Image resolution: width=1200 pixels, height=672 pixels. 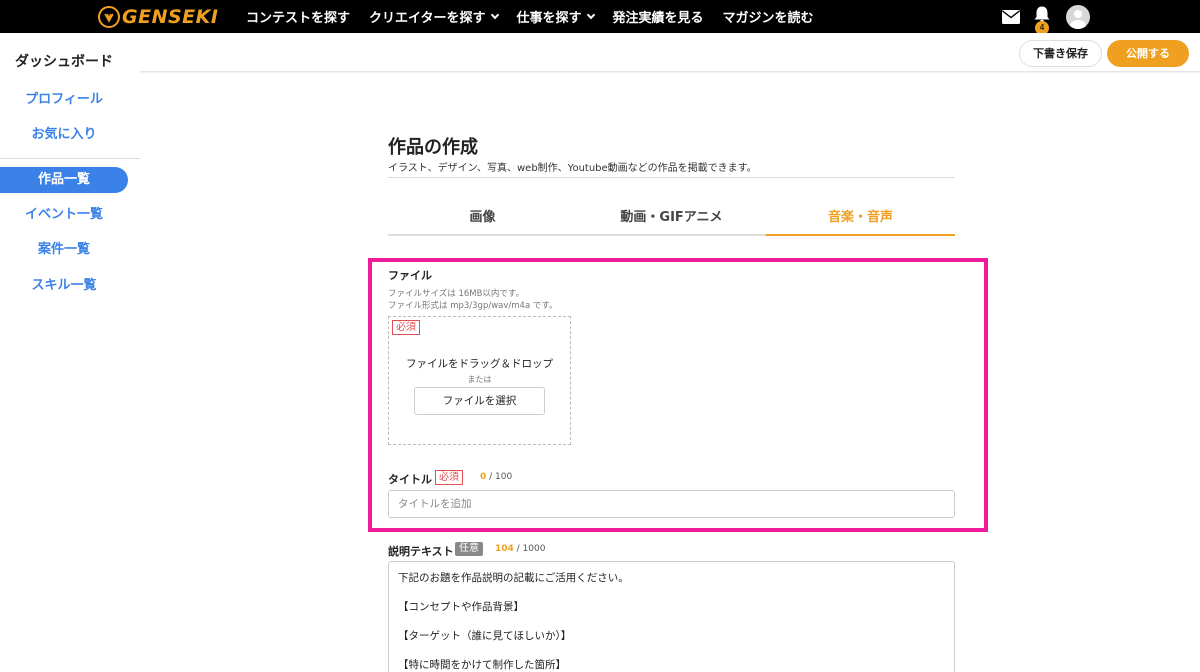 What do you see at coordinates (410, 479) in the screenshot?
I see `title-field-label: タイトル` at bounding box center [410, 479].